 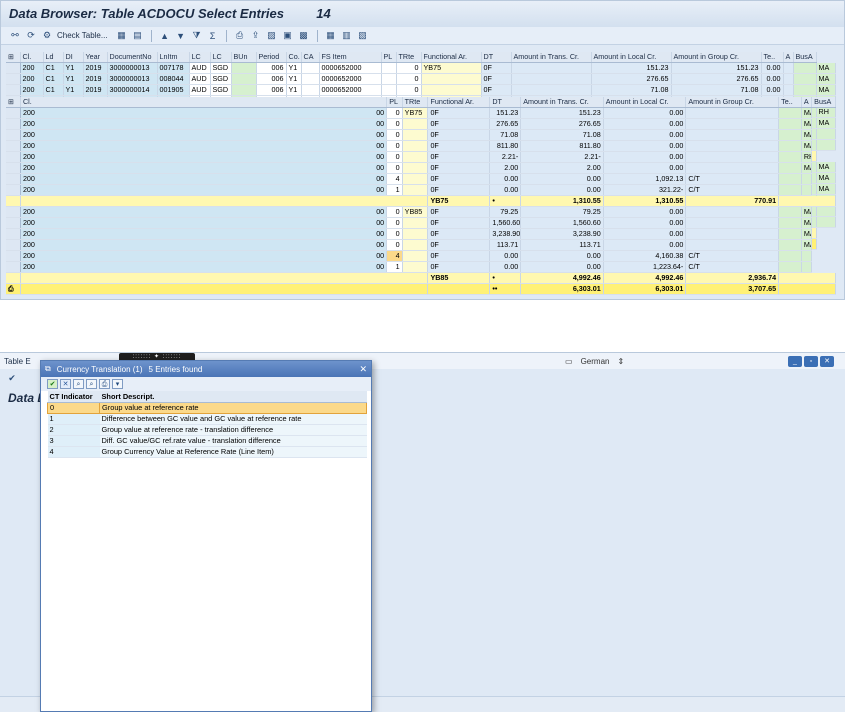 What do you see at coordinates (95, 57) in the screenshot?
I see `col-header: Year` at bounding box center [95, 57].